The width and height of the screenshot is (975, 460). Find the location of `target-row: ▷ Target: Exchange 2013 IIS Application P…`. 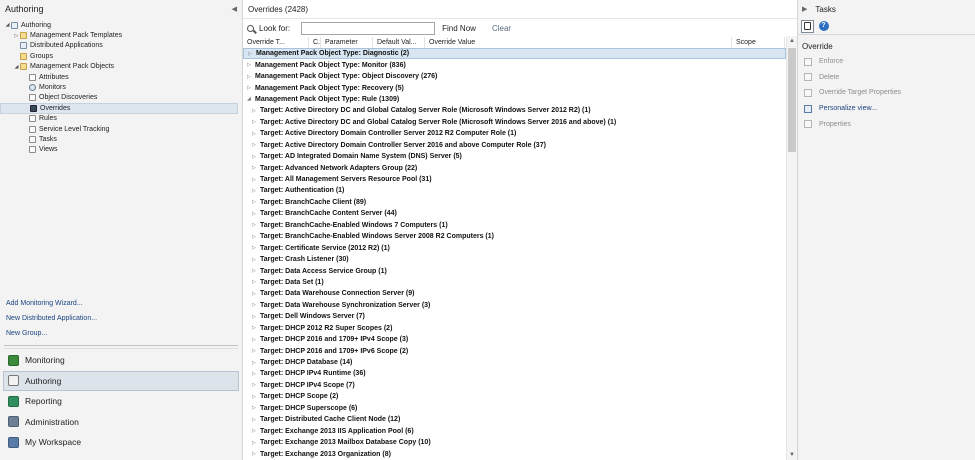

target-row: ▷ Target: Exchange 2013 IIS Application P… is located at coordinates (514, 430).